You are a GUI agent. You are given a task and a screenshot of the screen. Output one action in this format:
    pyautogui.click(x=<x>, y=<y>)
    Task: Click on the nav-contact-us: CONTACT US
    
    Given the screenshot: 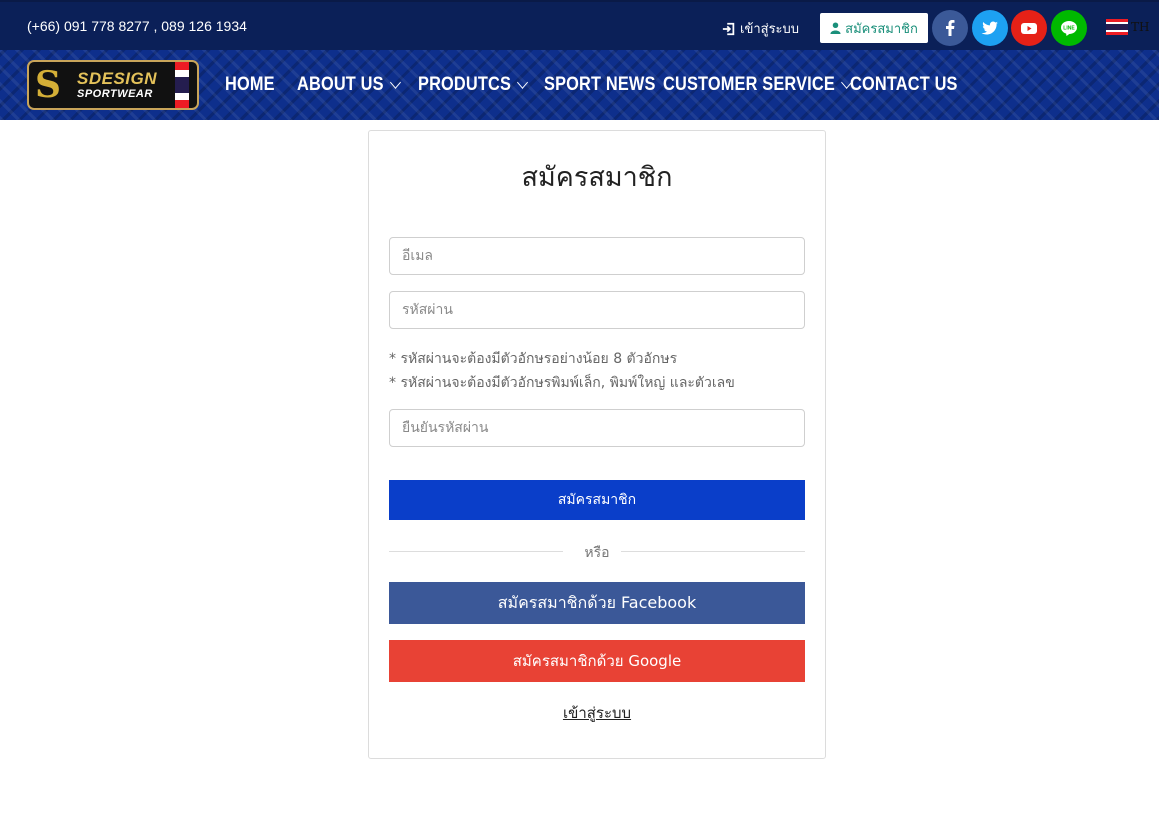 What is the action you would take?
    pyautogui.click(x=904, y=85)
    